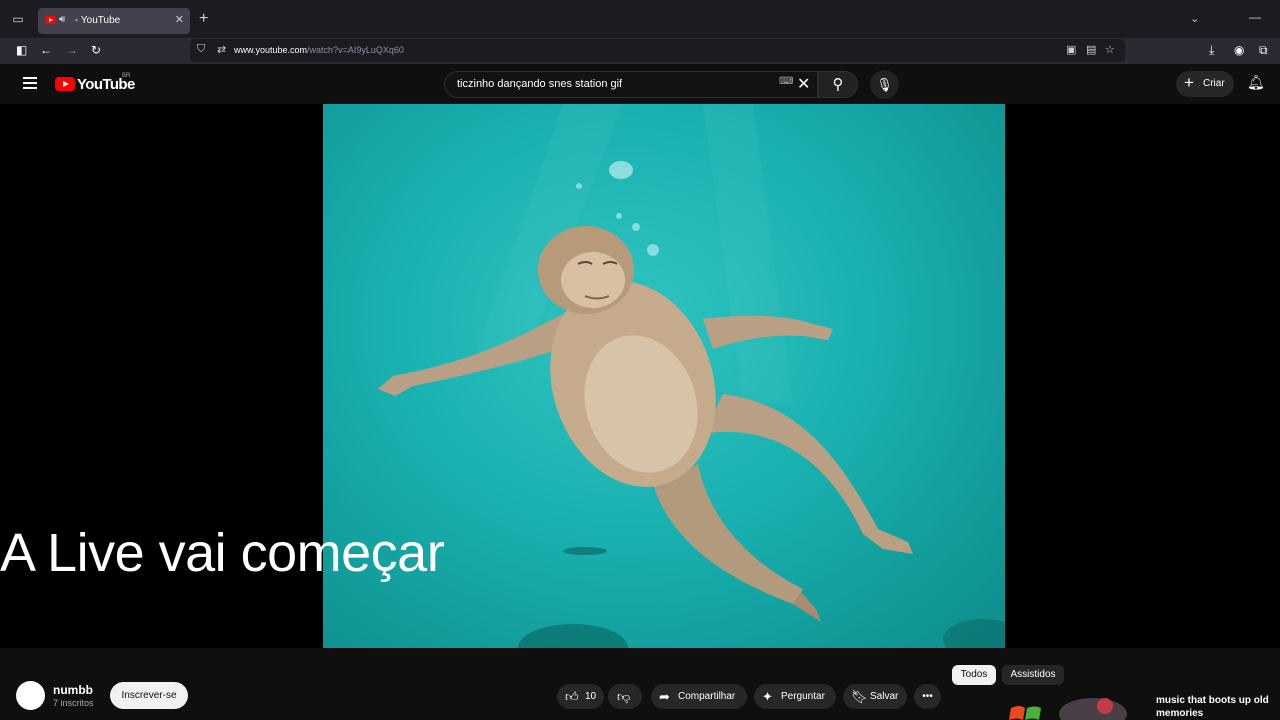 The width and height of the screenshot is (1280, 720). What do you see at coordinates (540, 84) in the screenshot?
I see `search-query: ticzinho dançando snes station gif` at bounding box center [540, 84].